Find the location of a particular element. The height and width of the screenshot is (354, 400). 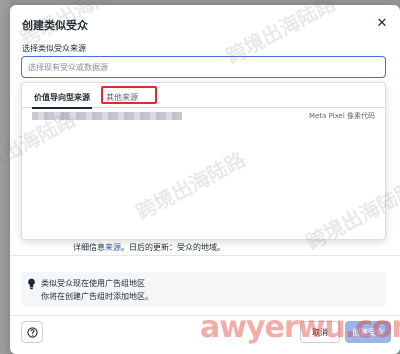

tab-other-sources: 其他来源 is located at coordinates (122, 97).